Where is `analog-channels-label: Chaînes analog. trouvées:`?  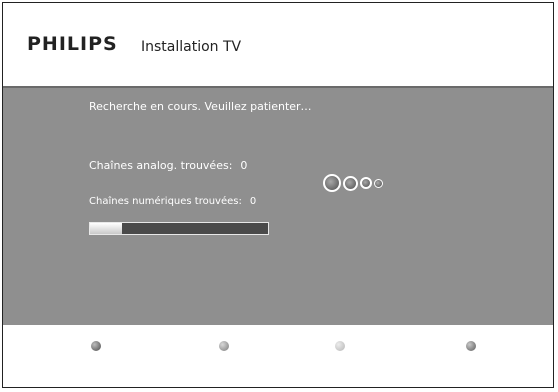
analog-channels-label: Chaînes analog. trouvées: is located at coordinates (161, 165).